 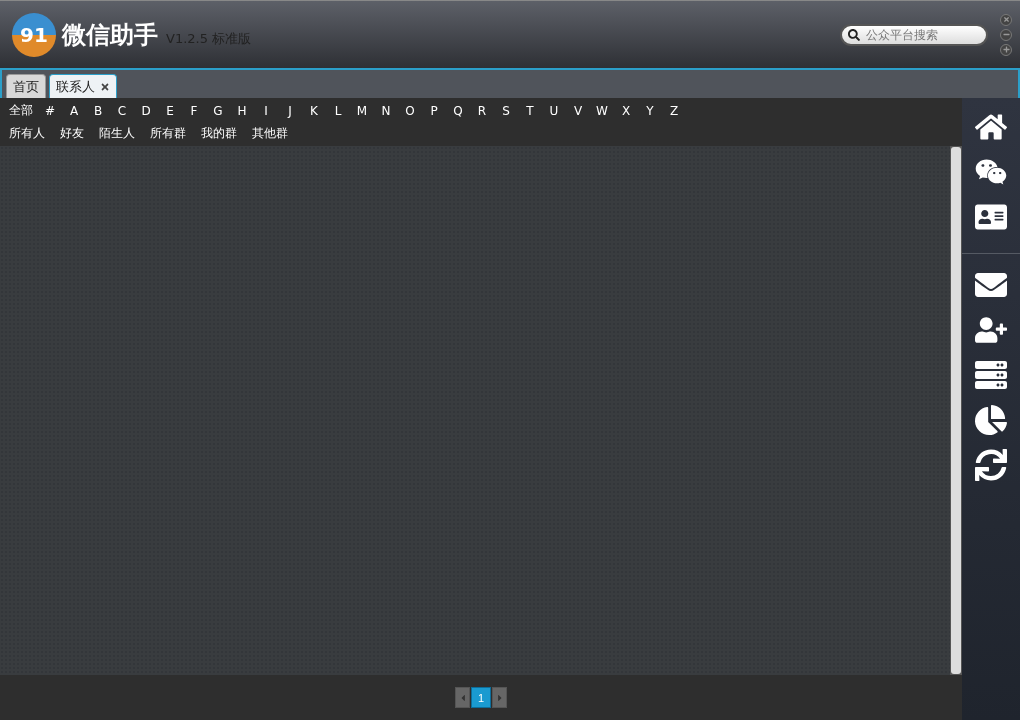 I want to click on tab: 首页, so click(x=26, y=86).